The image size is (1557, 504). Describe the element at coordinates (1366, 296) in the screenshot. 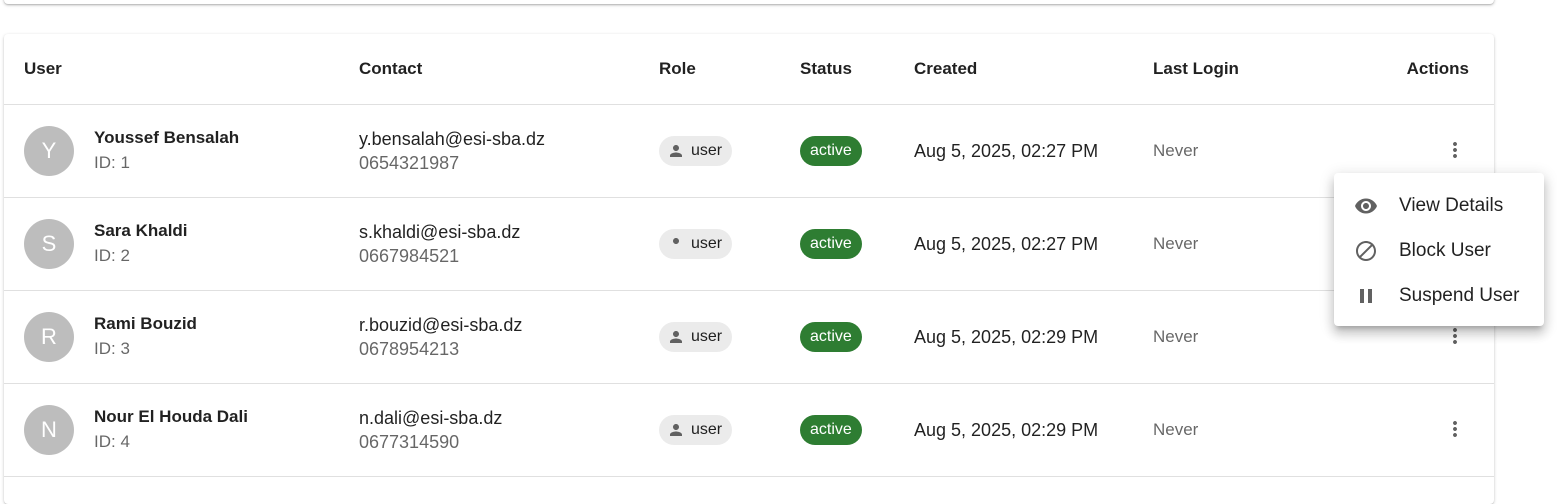

I see `pause-icon` at that location.